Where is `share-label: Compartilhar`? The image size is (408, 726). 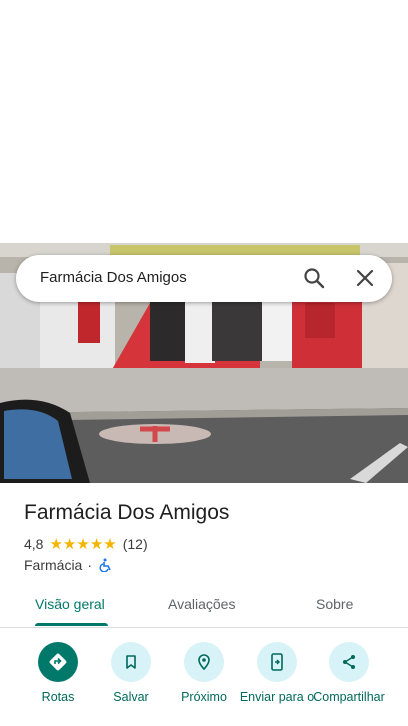 share-label: Compartilhar is located at coordinates (349, 697).